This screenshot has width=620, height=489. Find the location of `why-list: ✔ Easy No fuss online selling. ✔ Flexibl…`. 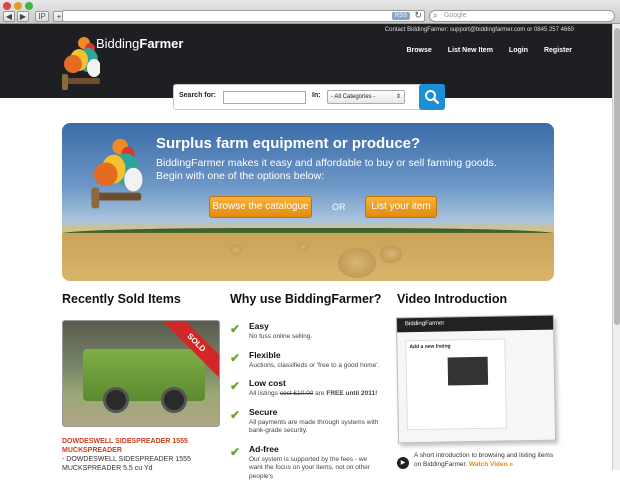

why-list: ✔ Easy No fuss online selling. ✔ Flexibl… is located at coordinates (305, 405).